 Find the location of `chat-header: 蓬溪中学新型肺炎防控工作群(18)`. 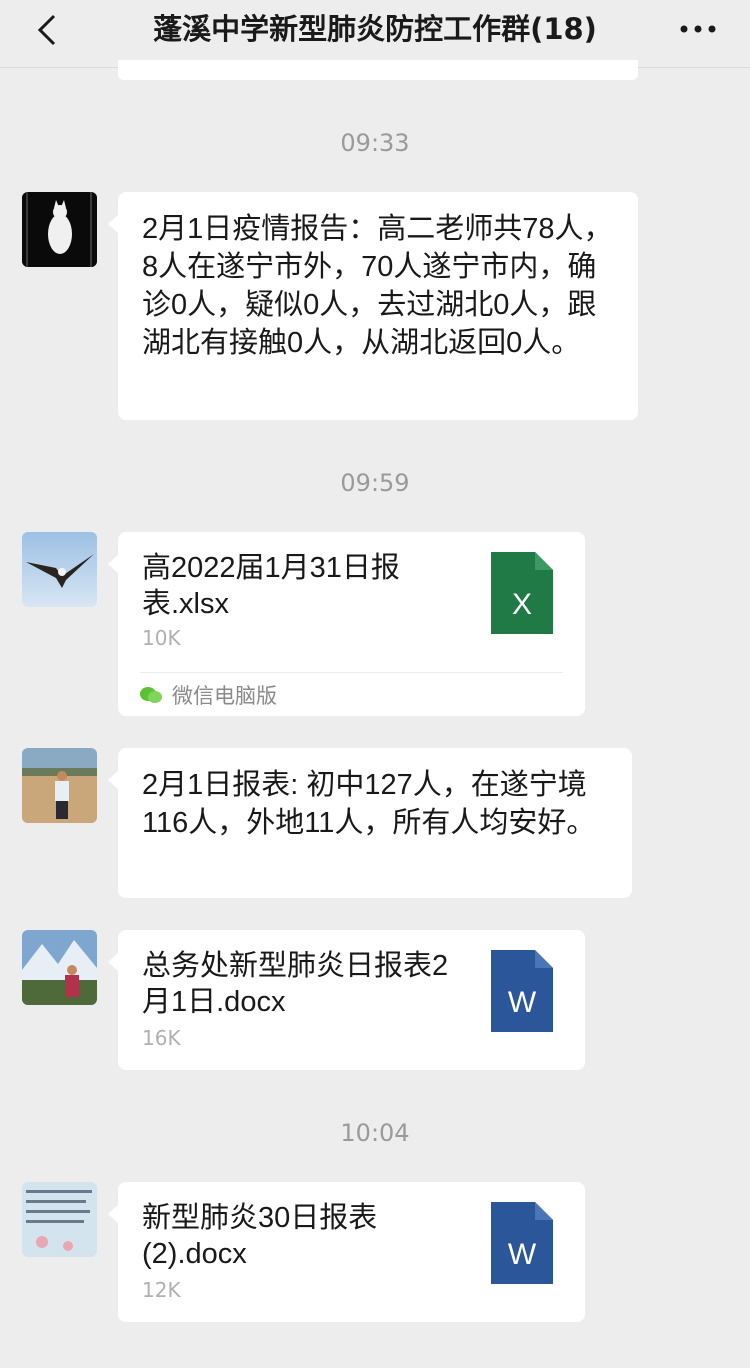

chat-header: 蓬溪中学新型肺炎防控工作群(18) is located at coordinates (375, 34).